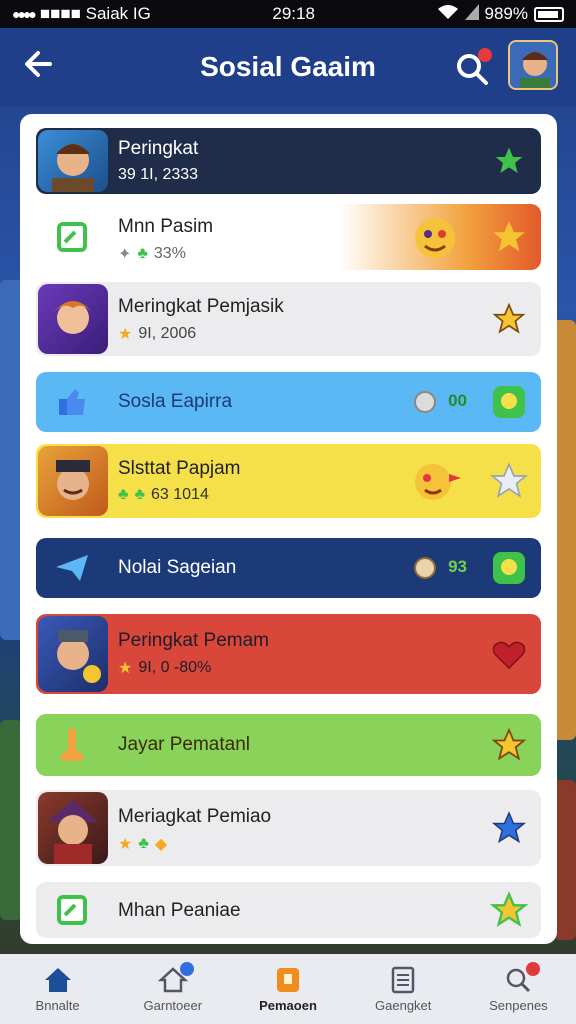  Describe the element at coordinates (158, 174) in the screenshot. I see `item-subtitle: 39 1I, 2333` at that location.